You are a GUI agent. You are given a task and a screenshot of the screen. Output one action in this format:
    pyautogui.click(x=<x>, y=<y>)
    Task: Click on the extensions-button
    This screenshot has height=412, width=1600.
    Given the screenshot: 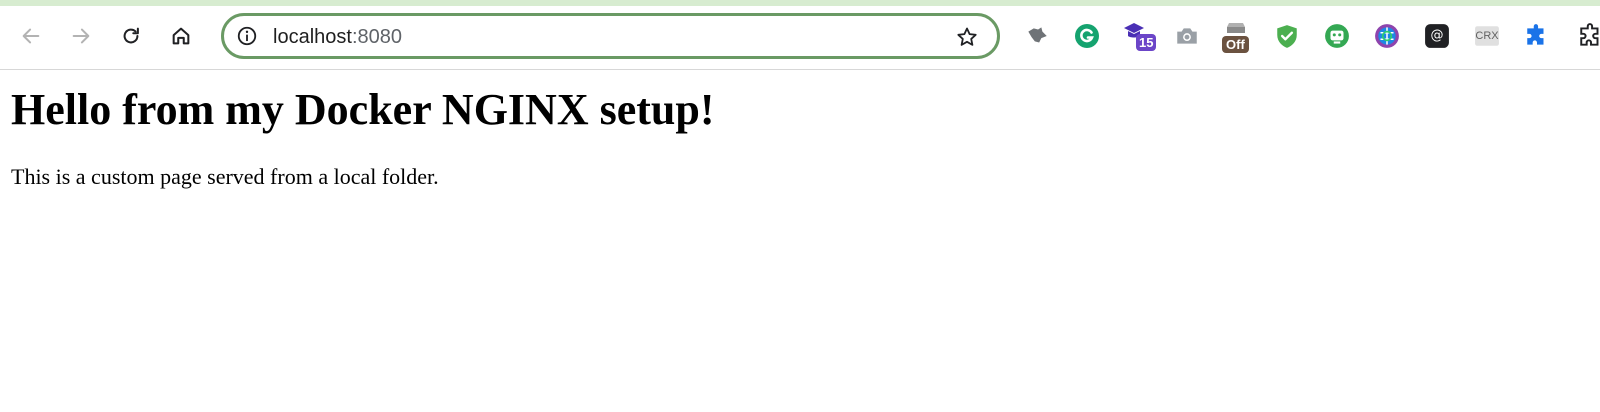 What is the action you would take?
    pyautogui.click(x=1537, y=36)
    